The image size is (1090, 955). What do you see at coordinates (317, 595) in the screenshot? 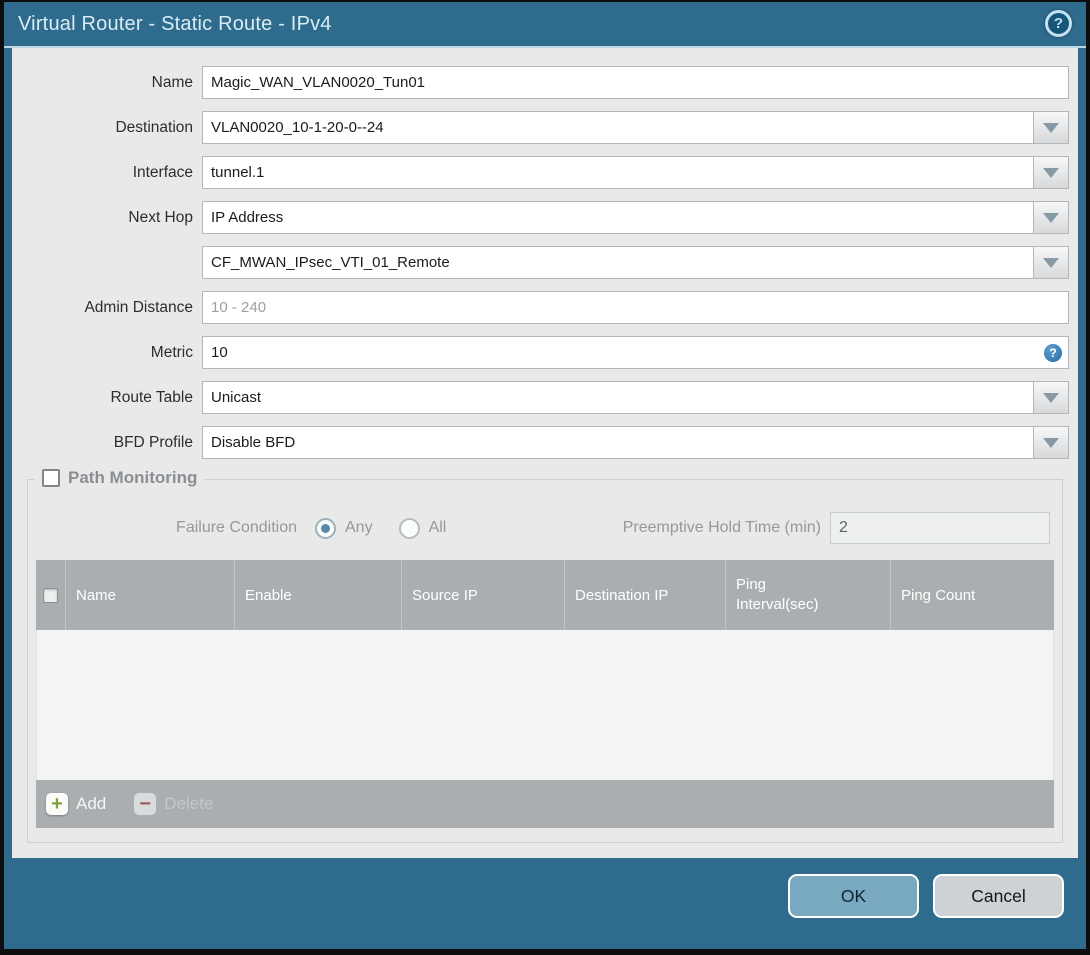
I see `column-header-enable: Enable` at bounding box center [317, 595].